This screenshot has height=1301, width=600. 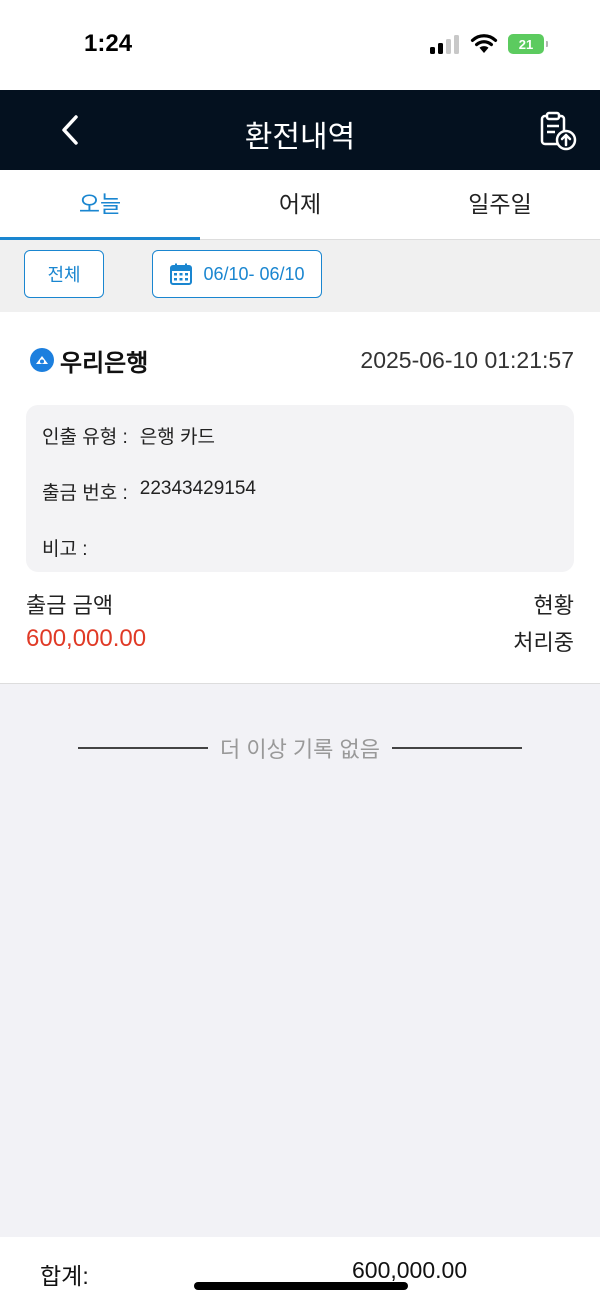 I want to click on filter-all-button: 전체, so click(x=64, y=274).